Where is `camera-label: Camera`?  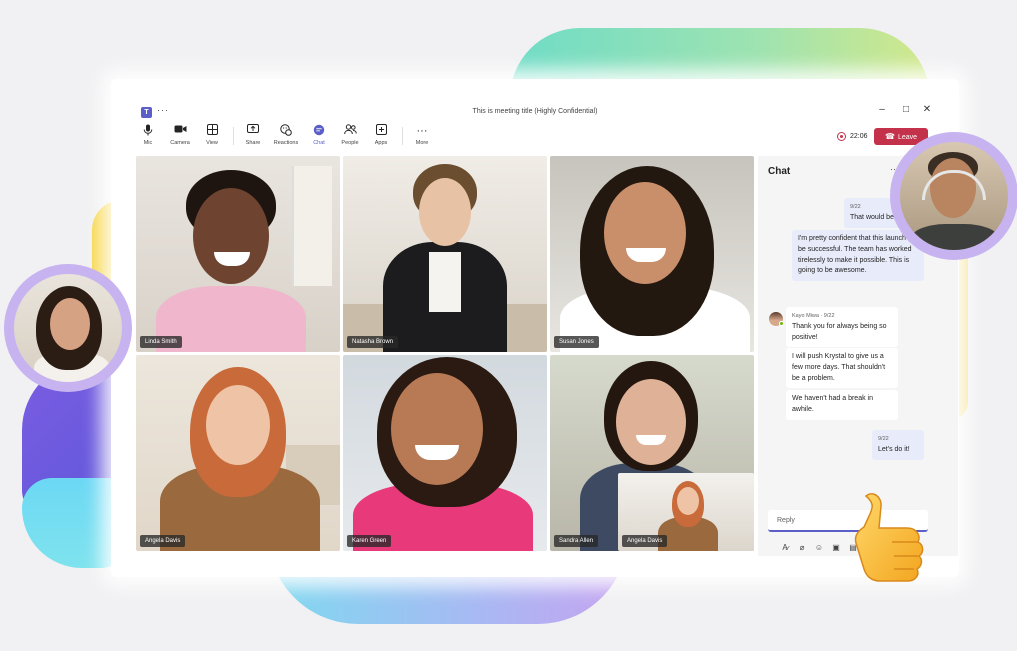
camera-label: Camera is located at coordinates (180, 143).